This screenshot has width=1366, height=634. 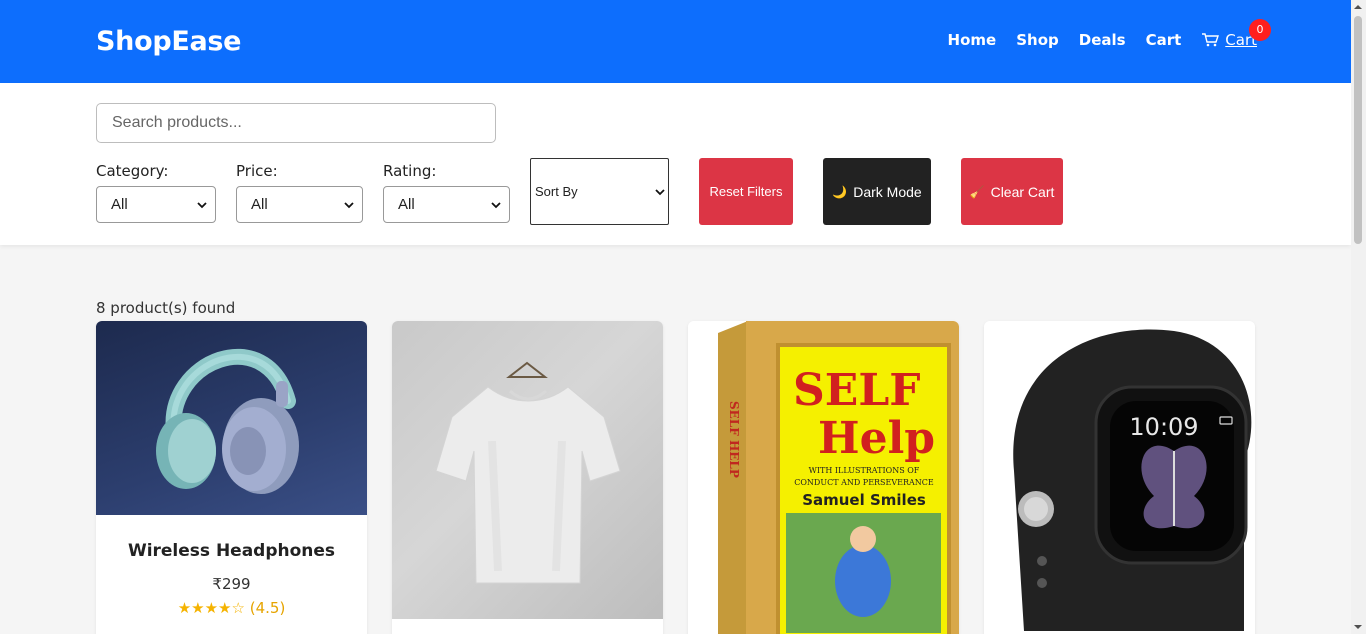 What do you see at coordinates (599, 191) in the screenshot?
I see `sort-select: Sort By` at bounding box center [599, 191].